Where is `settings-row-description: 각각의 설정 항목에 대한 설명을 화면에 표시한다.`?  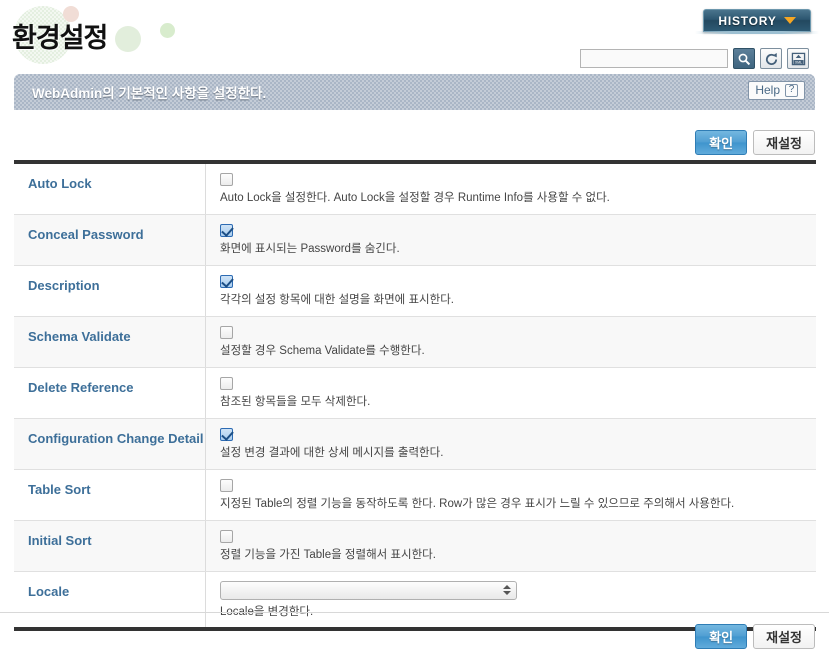
settings-row-description: 각각의 설정 항목에 대한 설명을 화면에 표시한다. is located at coordinates (337, 299).